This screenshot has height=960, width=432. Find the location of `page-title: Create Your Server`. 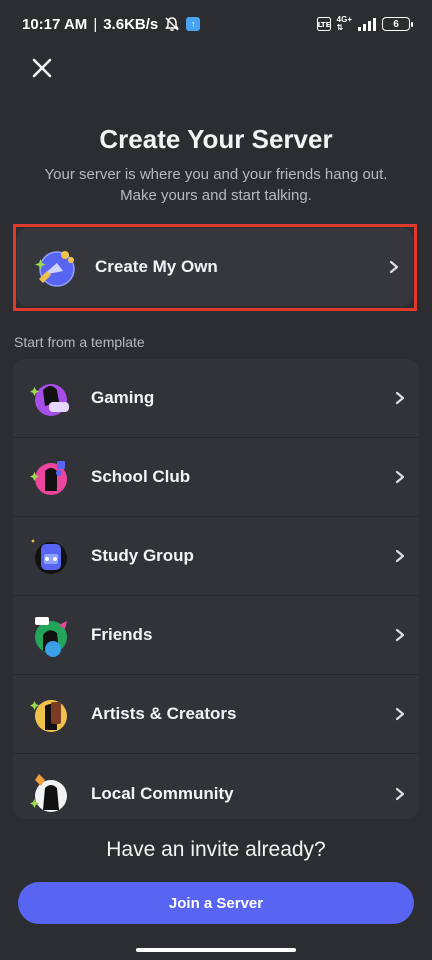

page-title: Create Your Server is located at coordinates (216, 139).